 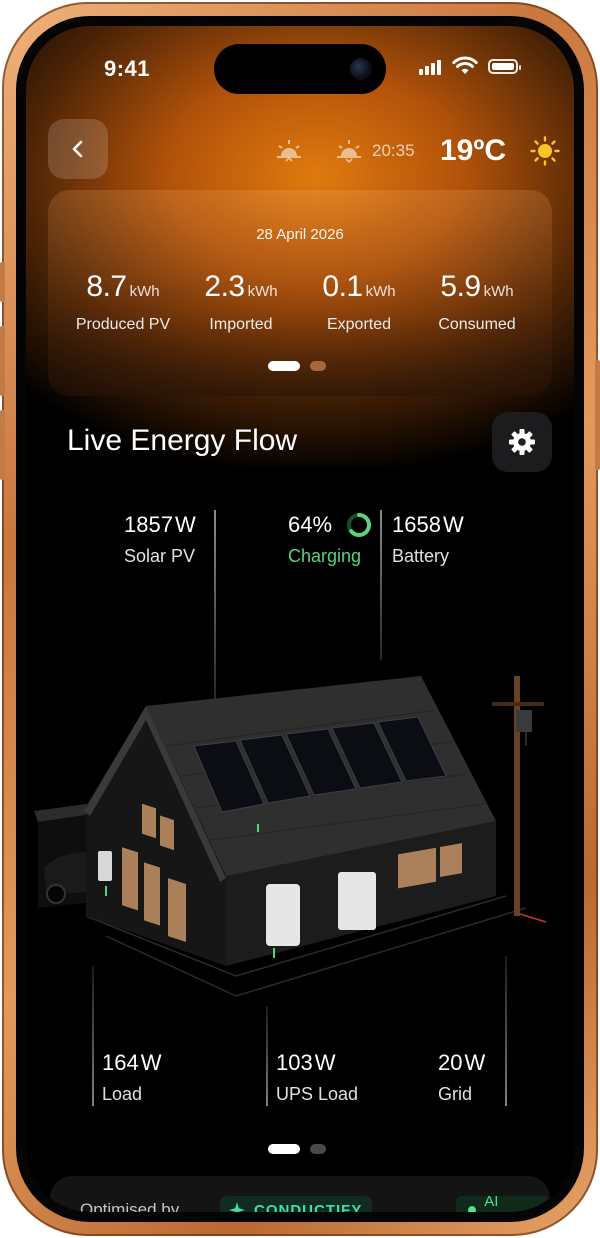 What do you see at coordinates (308, 1149) in the screenshot?
I see `flow-page-indicator` at bounding box center [308, 1149].